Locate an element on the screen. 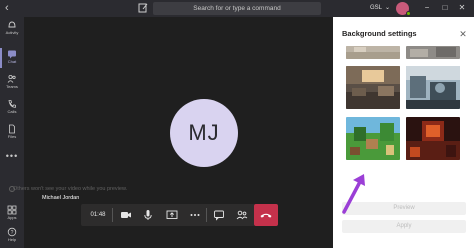 The image size is (474, 248). share-screen-button is located at coordinates (172, 215).